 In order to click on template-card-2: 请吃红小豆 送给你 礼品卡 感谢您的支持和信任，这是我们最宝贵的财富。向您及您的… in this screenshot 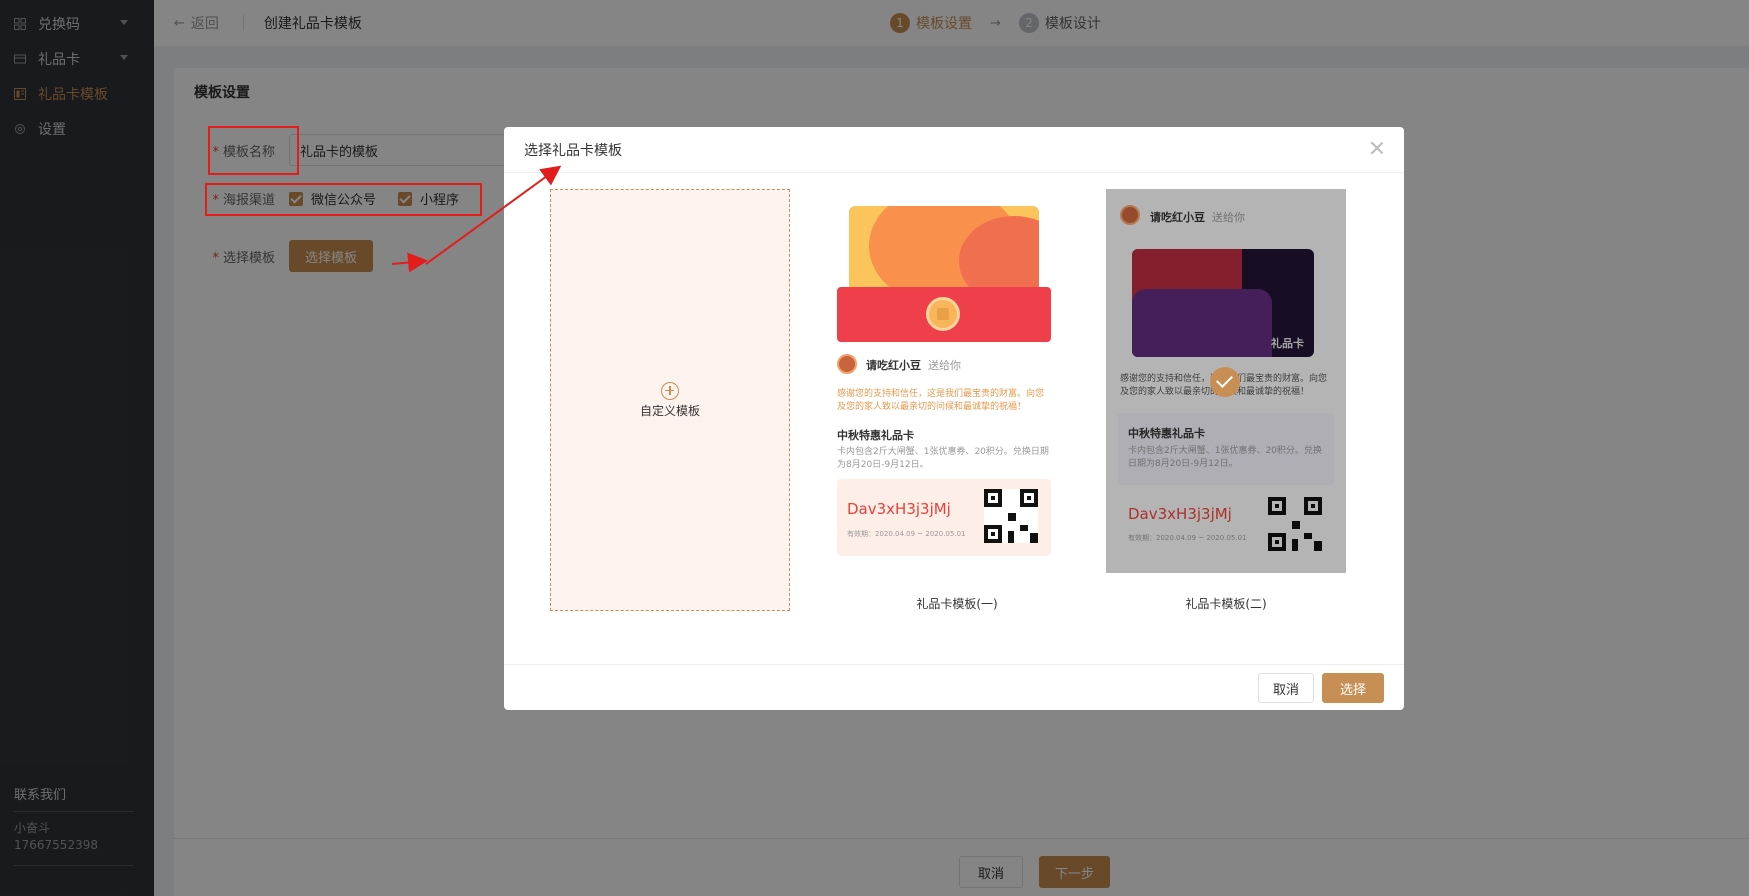, I will do `click(1226, 381)`.